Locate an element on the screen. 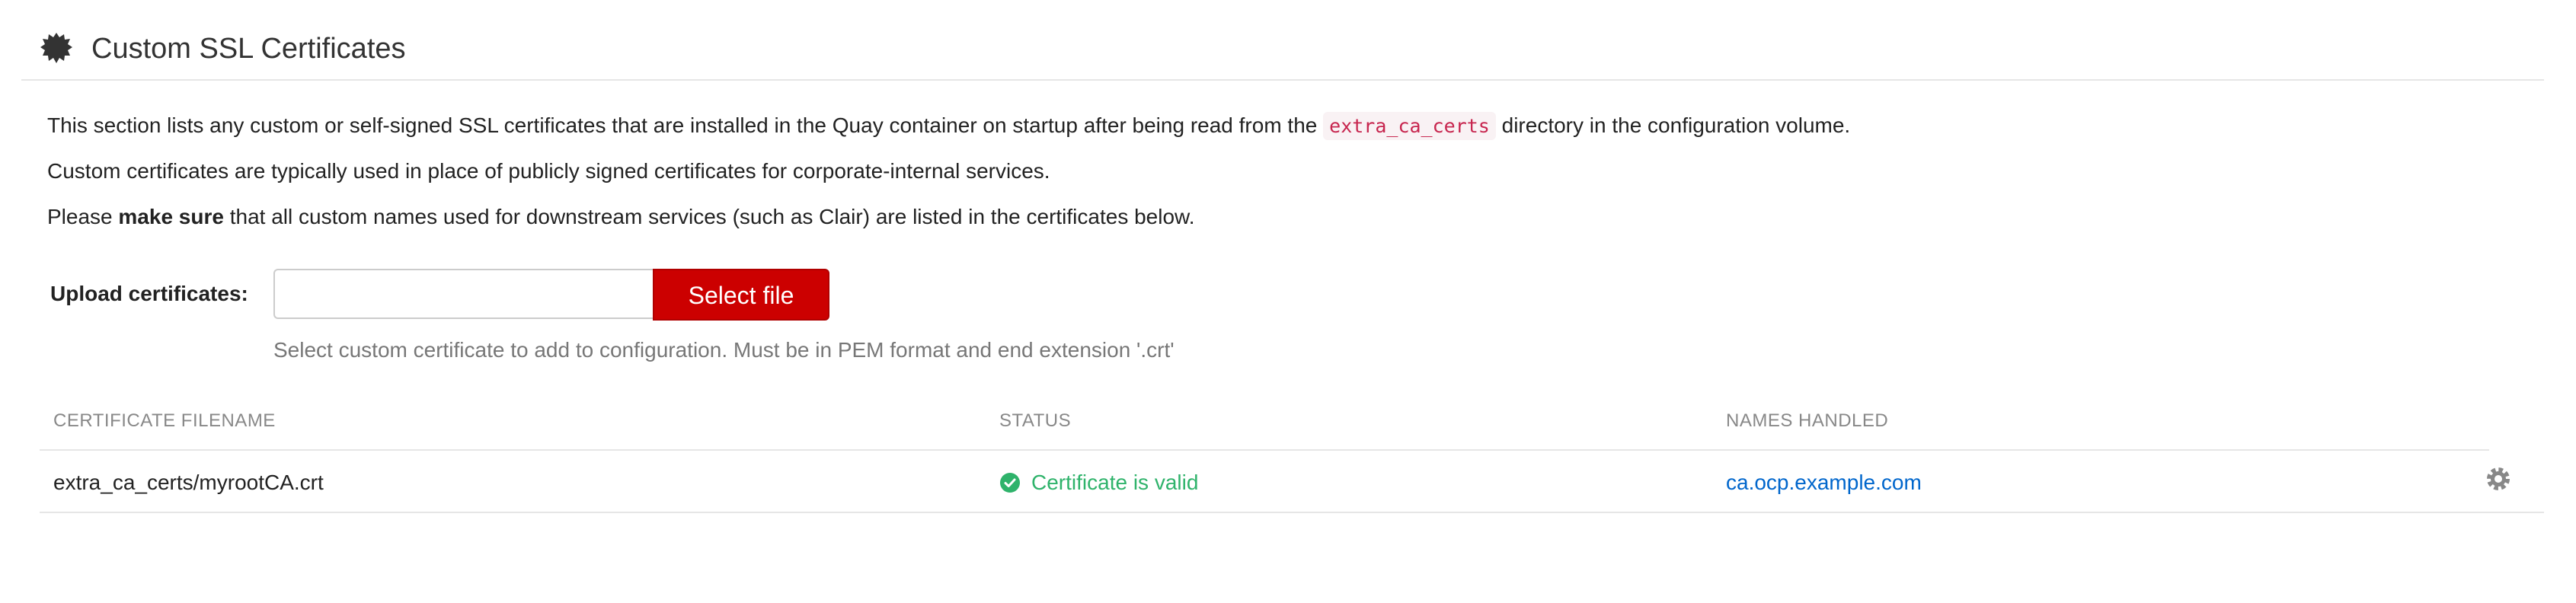  description-text: directory in the configuration volume. is located at coordinates (1673, 125).